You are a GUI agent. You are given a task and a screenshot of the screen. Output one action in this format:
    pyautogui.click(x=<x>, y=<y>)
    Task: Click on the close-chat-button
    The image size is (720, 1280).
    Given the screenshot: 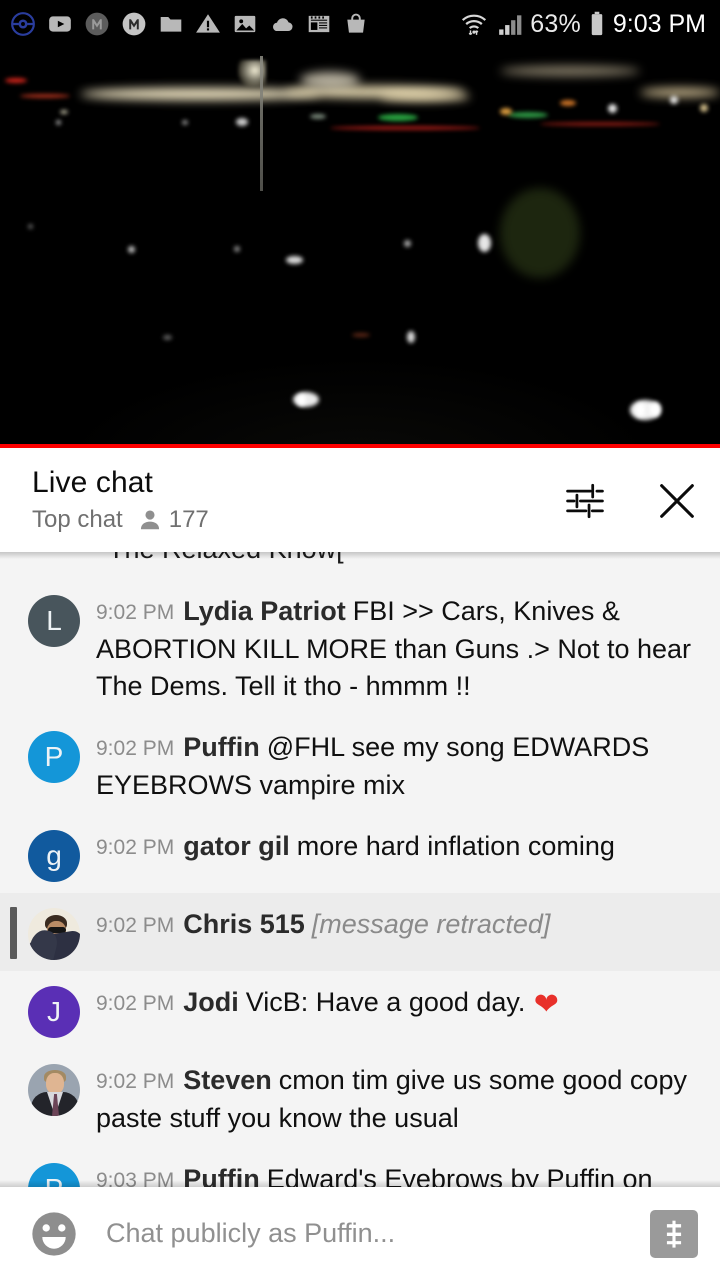 What is the action you would take?
    pyautogui.click(x=677, y=501)
    